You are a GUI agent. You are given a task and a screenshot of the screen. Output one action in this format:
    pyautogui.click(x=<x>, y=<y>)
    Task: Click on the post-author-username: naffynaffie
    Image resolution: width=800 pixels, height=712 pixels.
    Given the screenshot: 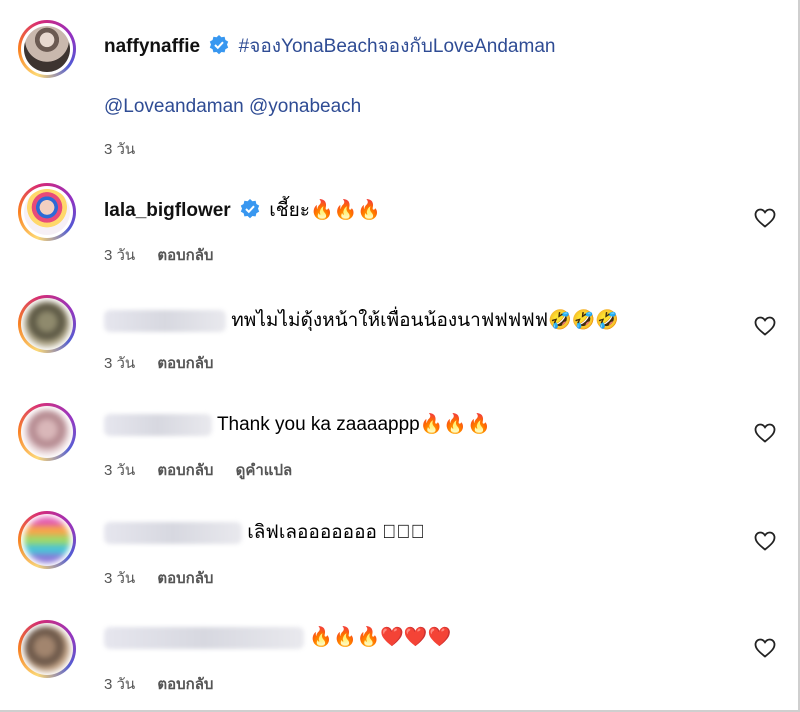 What is the action you would take?
    pyautogui.click(x=152, y=46)
    